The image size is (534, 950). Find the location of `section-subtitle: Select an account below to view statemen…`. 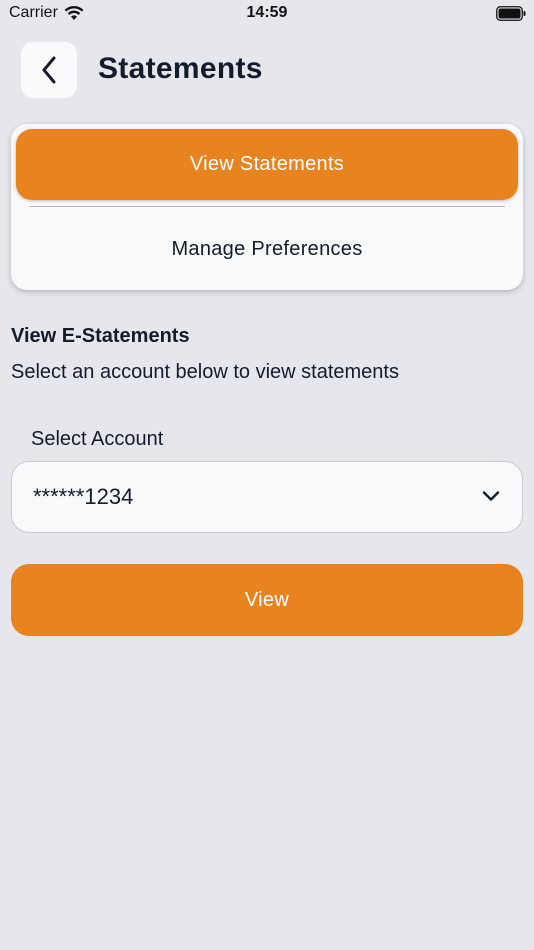

section-subtitle: Select an account below to view statemen… is located at coordinates (205, 372).